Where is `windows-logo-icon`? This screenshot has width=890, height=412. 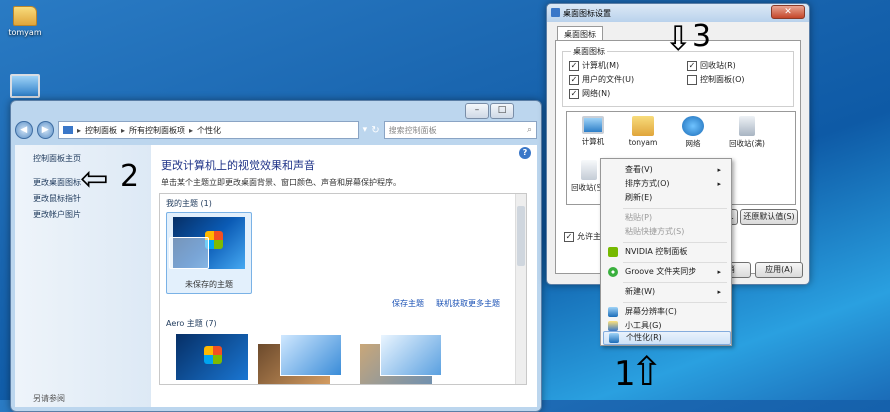 windows-logo-icon is located at coordinates (213, 355).